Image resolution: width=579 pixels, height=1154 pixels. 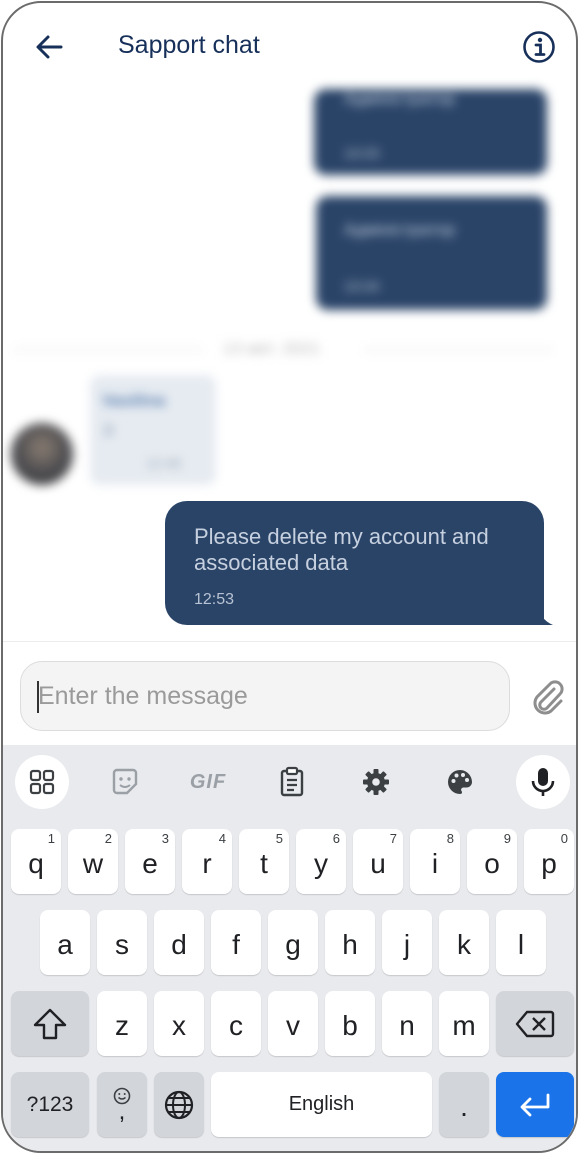 What do you see at coordinates (293, 1023) in the screenshot?
I see `key-v: v` at bounding box center [293, 1023].